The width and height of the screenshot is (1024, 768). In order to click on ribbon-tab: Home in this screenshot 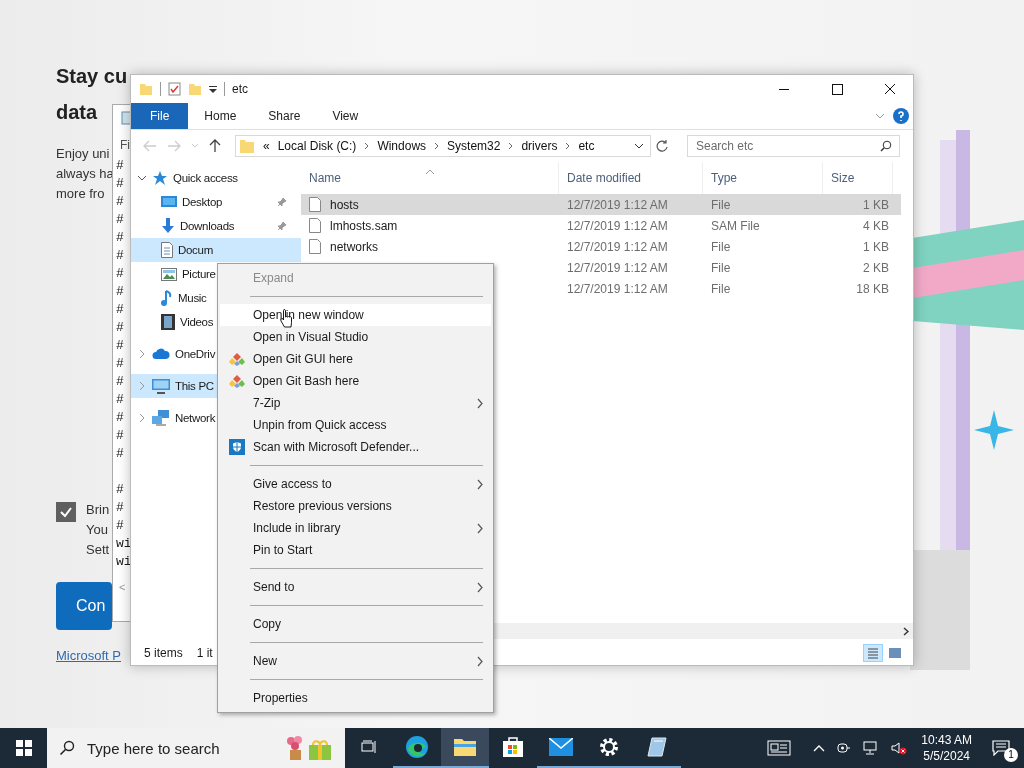, I will do `click(220, 116)`.